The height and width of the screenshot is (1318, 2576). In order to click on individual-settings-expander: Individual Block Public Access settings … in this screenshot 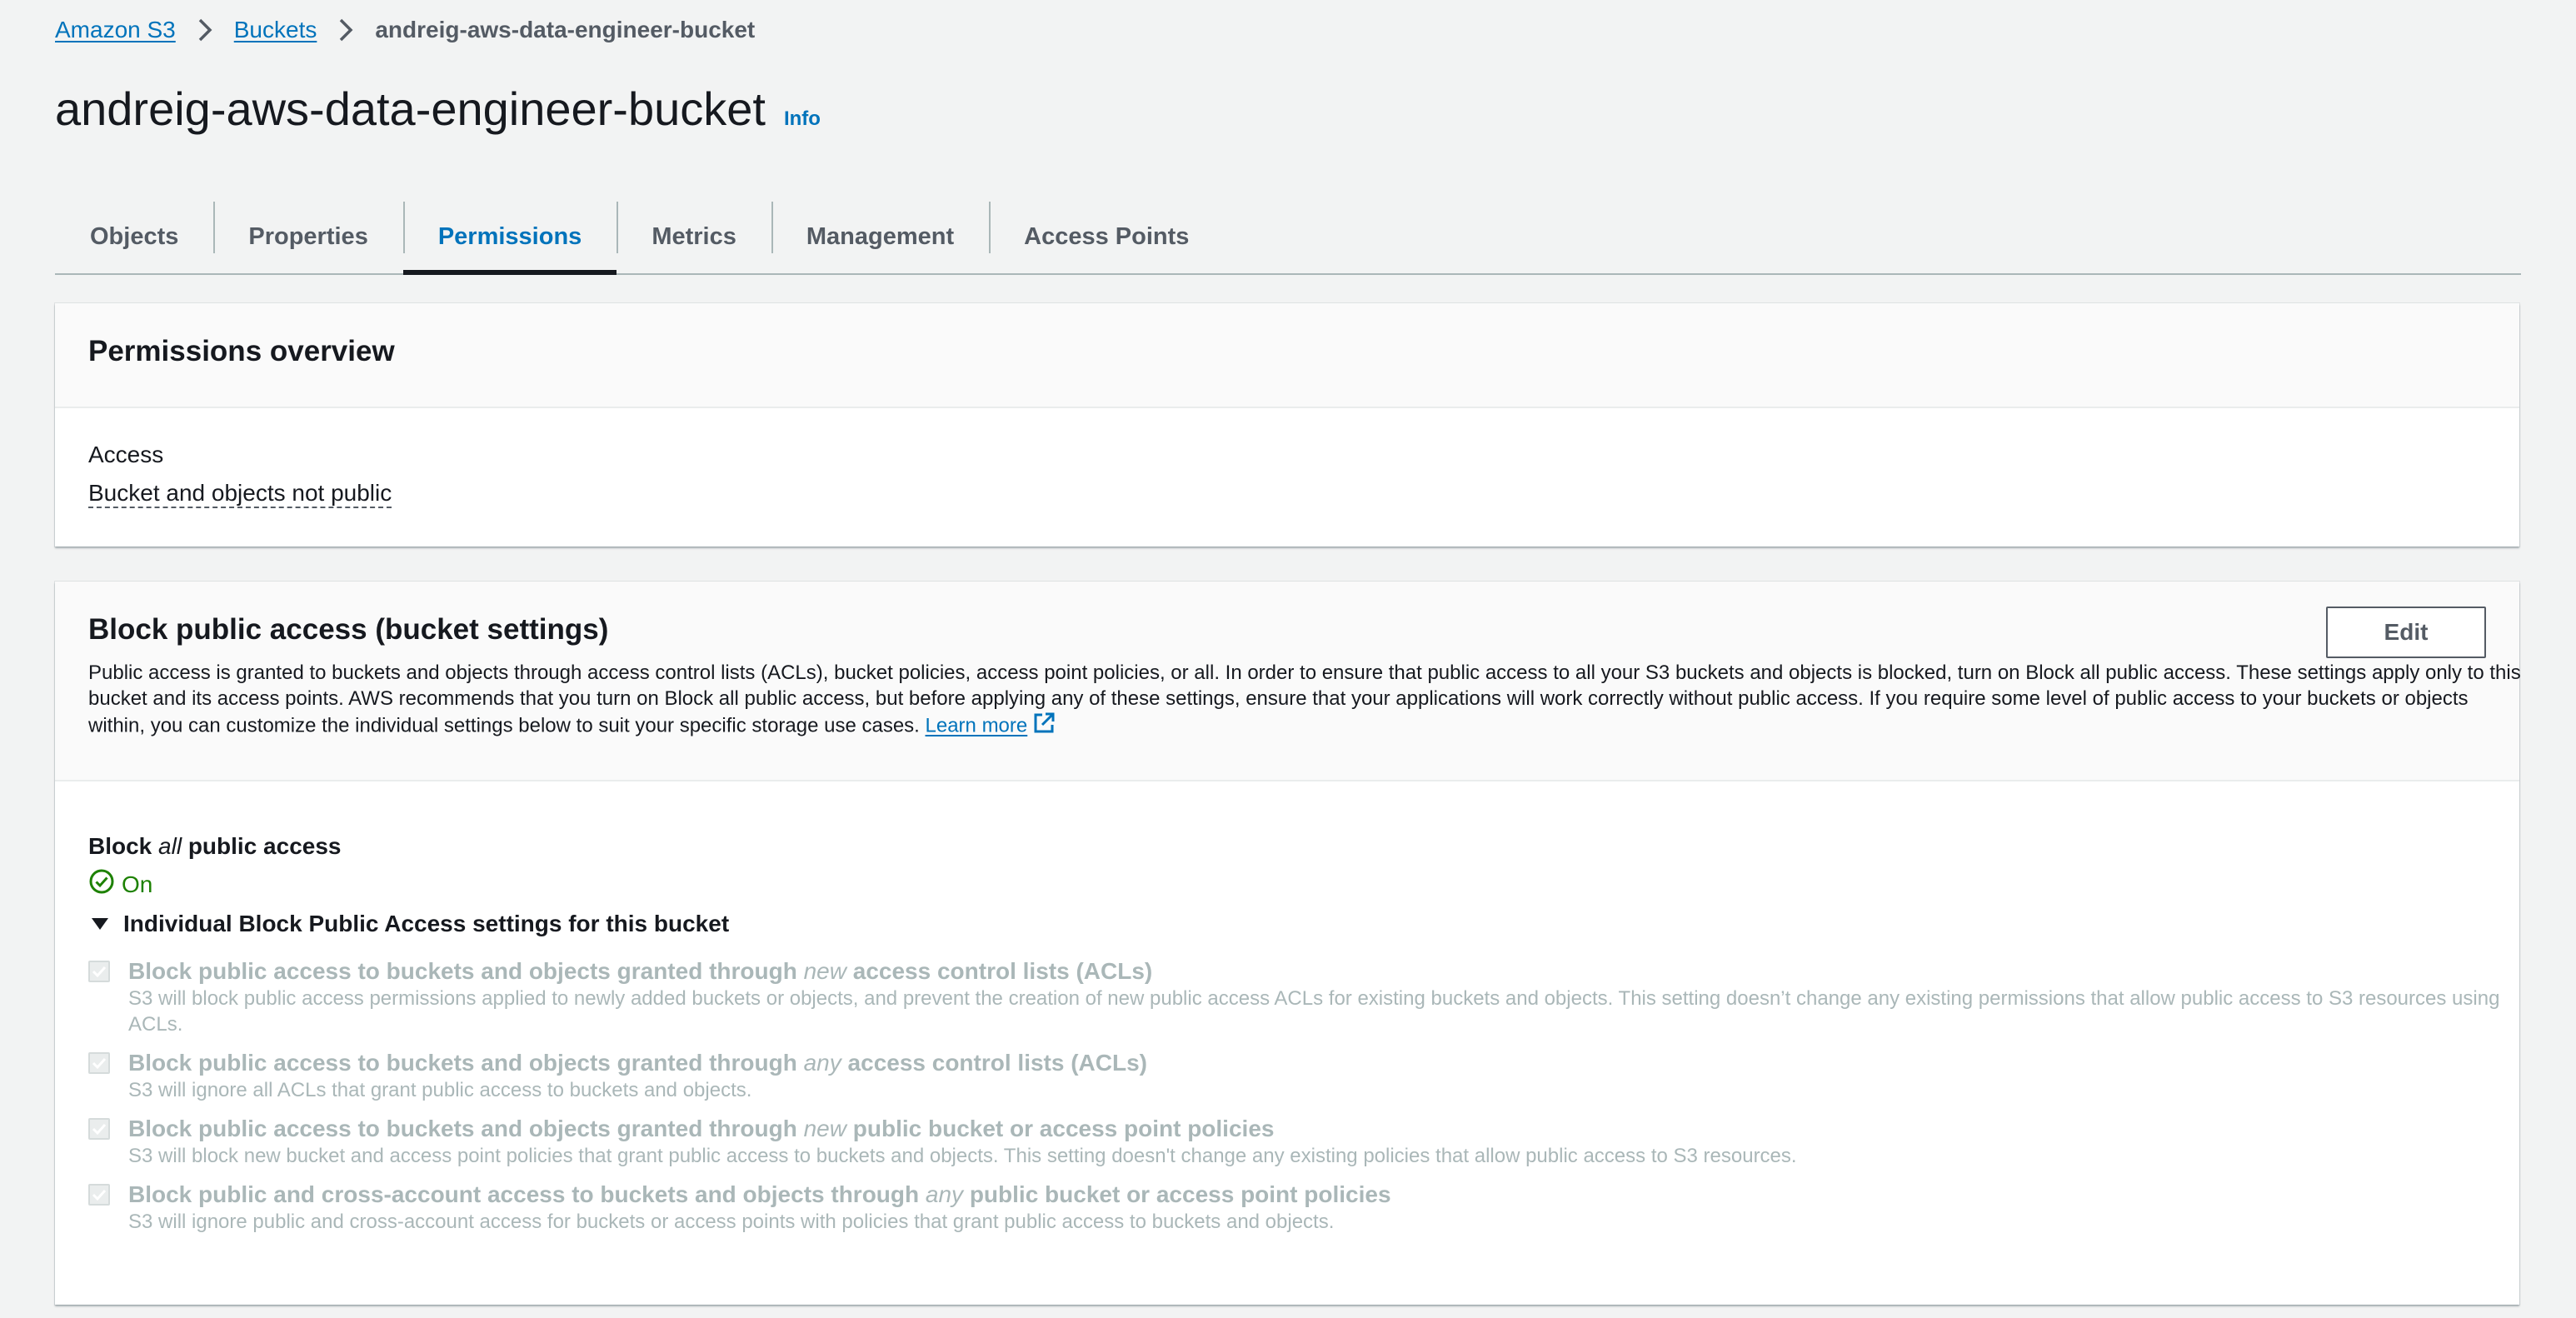, I will do `click(1287, 924)`.